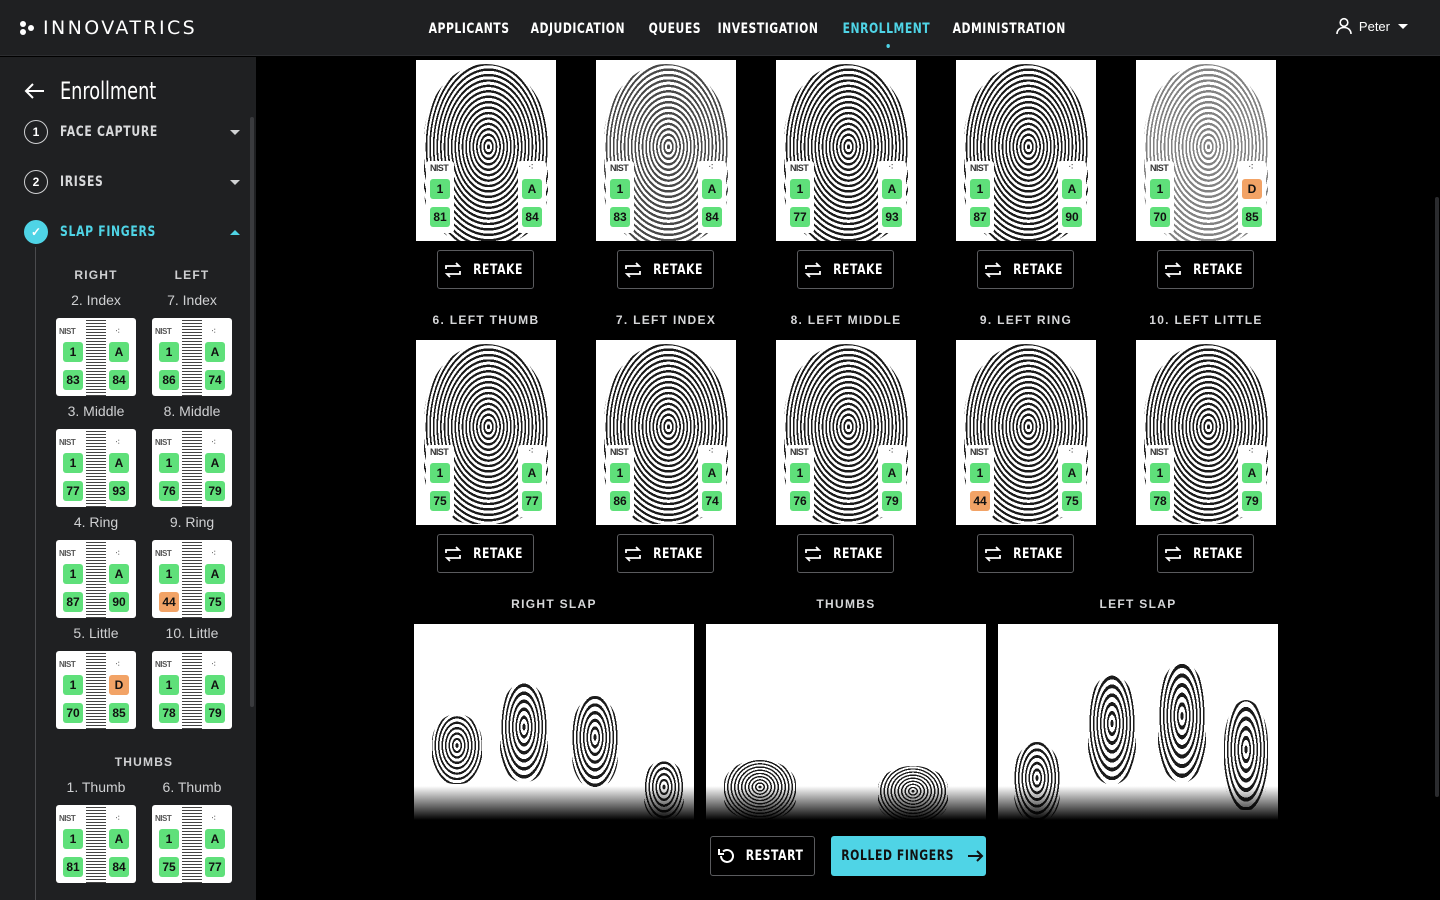 The height and width of the screenshot is (900, 1440). Describe the element at coordinates (486, 150) in the screenshot. I see `fingerprint-card: NIST ⁖ 1 A 81 84` at that location.